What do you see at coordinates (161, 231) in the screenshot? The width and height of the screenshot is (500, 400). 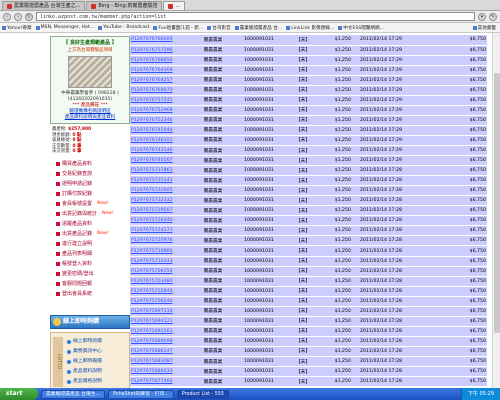 I see `order-id-link: P1297675724173` at bounding box center [161, 231].